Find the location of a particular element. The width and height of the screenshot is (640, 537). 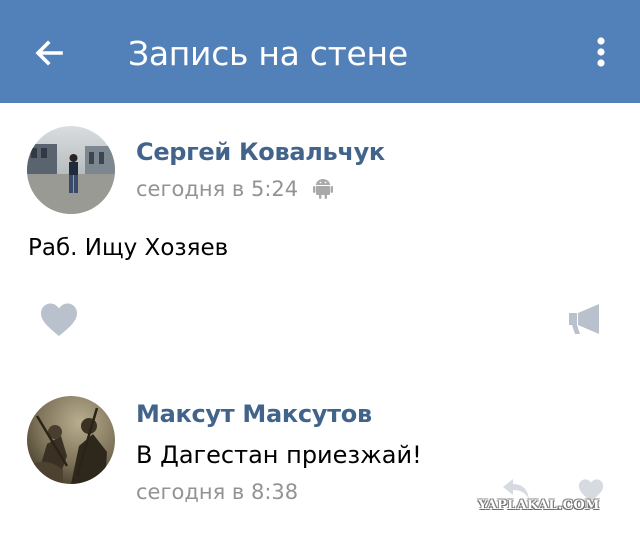

post-author-name: Сергей Ковальчук is located at coordinates (260, 152).